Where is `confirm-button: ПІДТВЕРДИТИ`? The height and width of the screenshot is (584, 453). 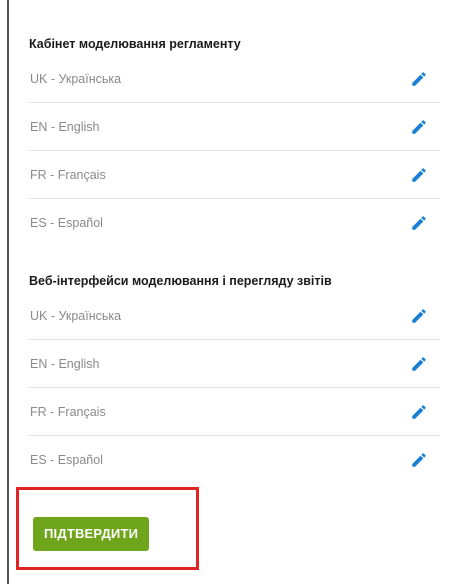
confirm-button: ПІДТВЕРДИТИ is located at coordinates (91, 534).